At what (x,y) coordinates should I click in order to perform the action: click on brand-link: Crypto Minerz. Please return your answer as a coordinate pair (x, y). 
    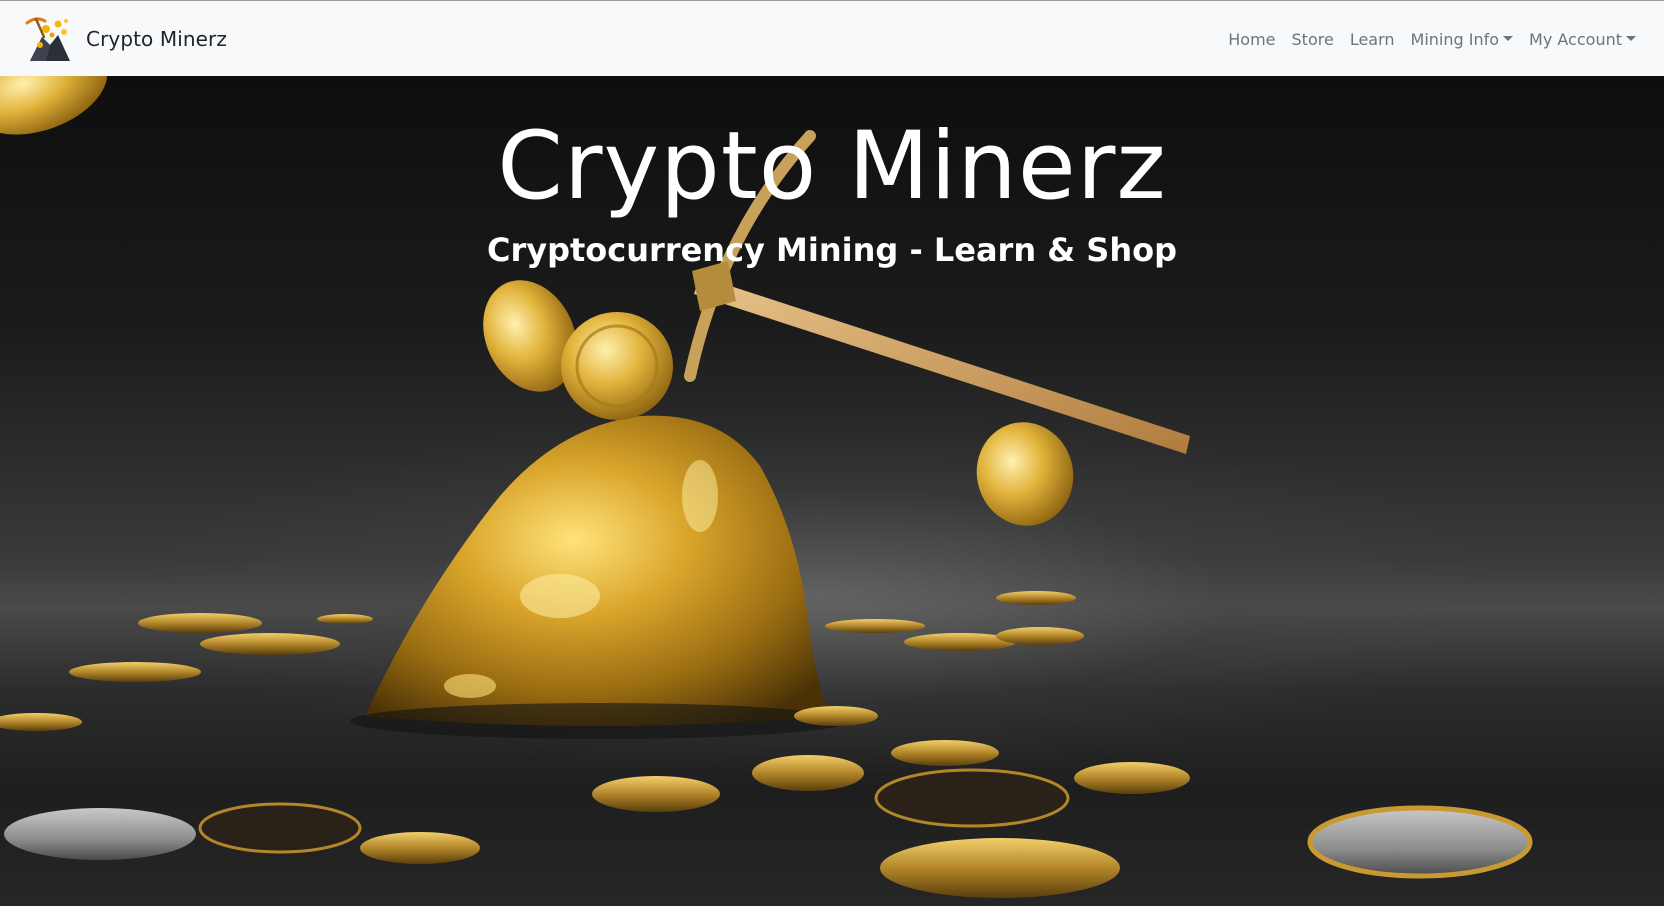
    Looking at the image, I should click on (125, 39).